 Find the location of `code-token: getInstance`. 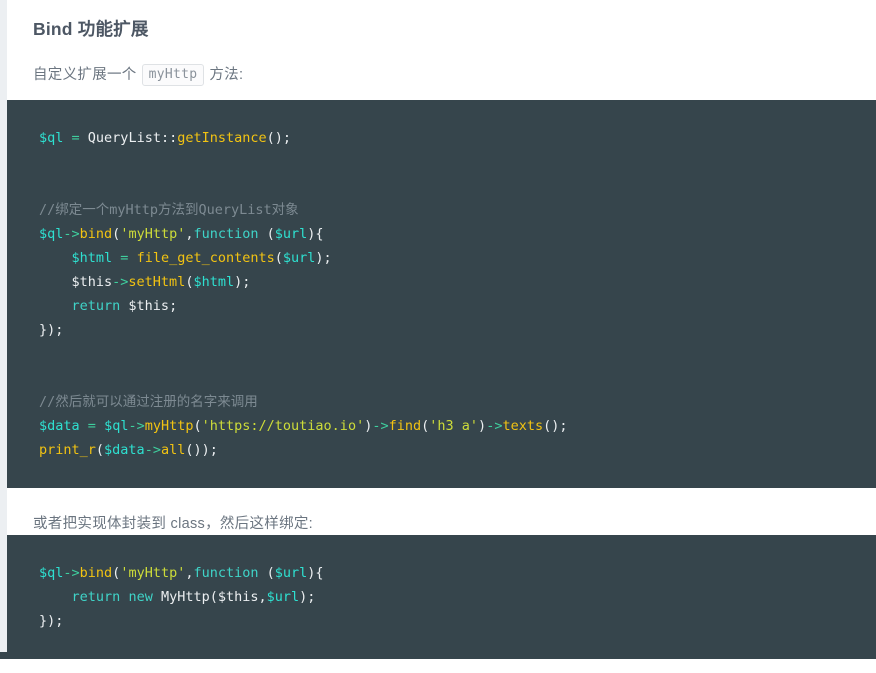

code-token: getInstance is located at coordinates (222, 138).